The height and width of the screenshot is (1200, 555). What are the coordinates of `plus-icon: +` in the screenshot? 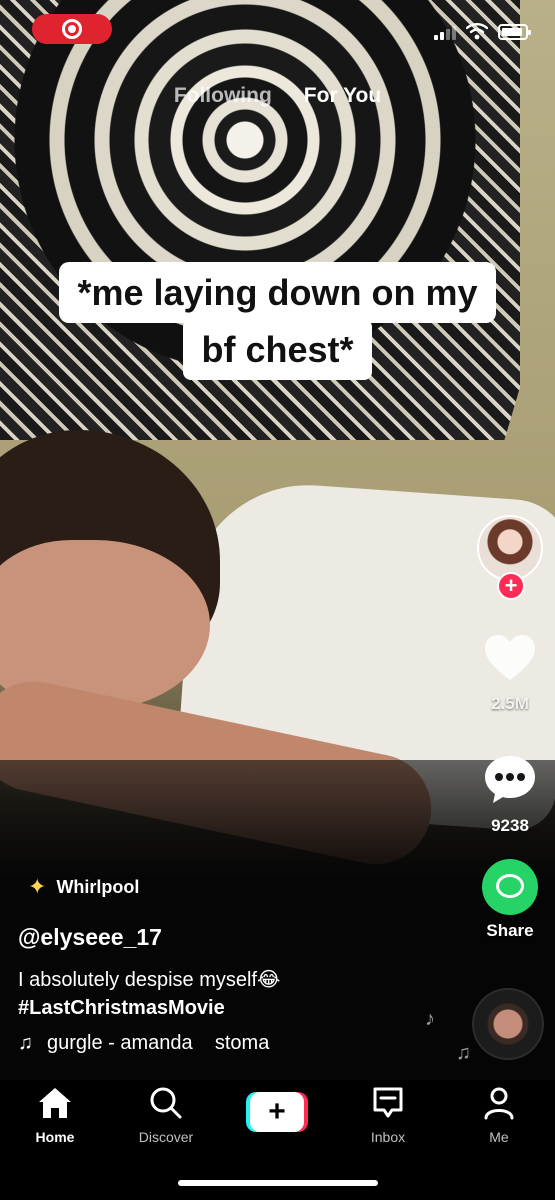 It's located at (277, 1112).